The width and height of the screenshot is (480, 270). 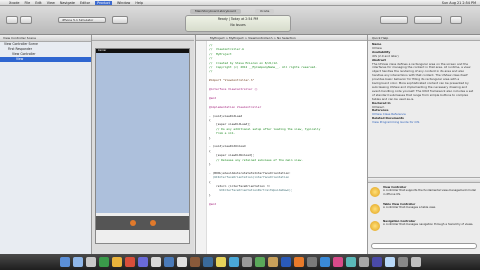 I want to click on editor-gutter, so click(x=201, y=147).